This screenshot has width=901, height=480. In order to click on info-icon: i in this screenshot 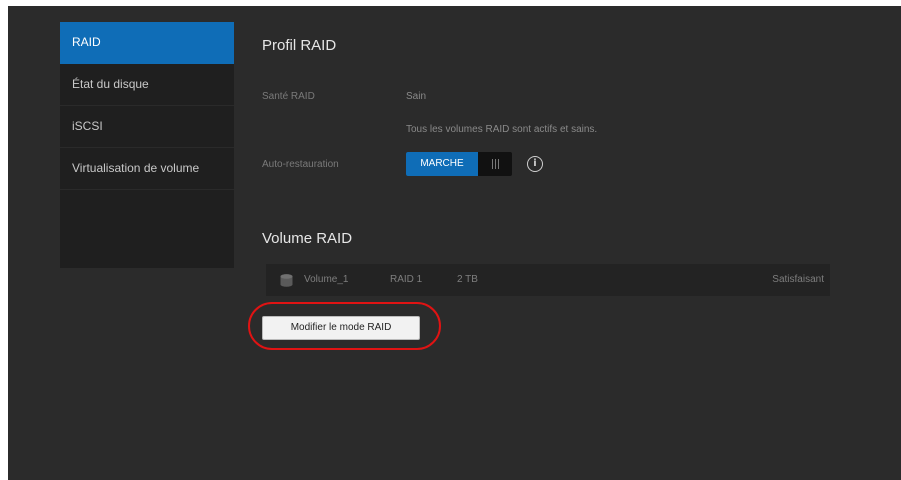, I will do `click(535, 164)`.